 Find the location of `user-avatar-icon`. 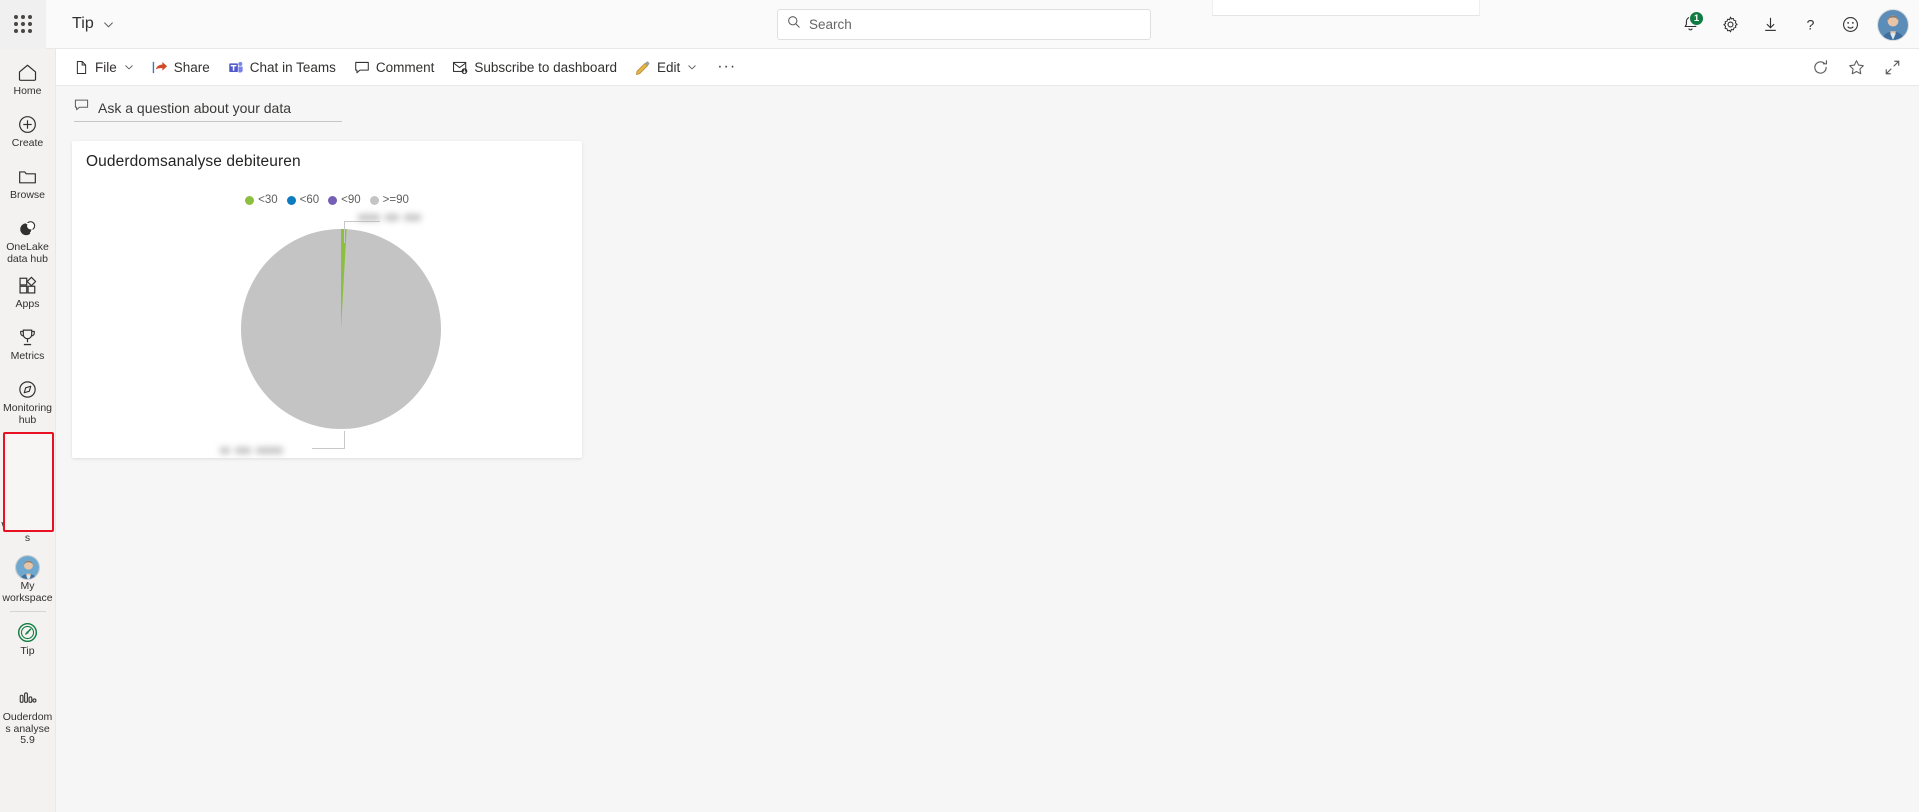

user-avatar-icon is located at coordinates (27, 567).